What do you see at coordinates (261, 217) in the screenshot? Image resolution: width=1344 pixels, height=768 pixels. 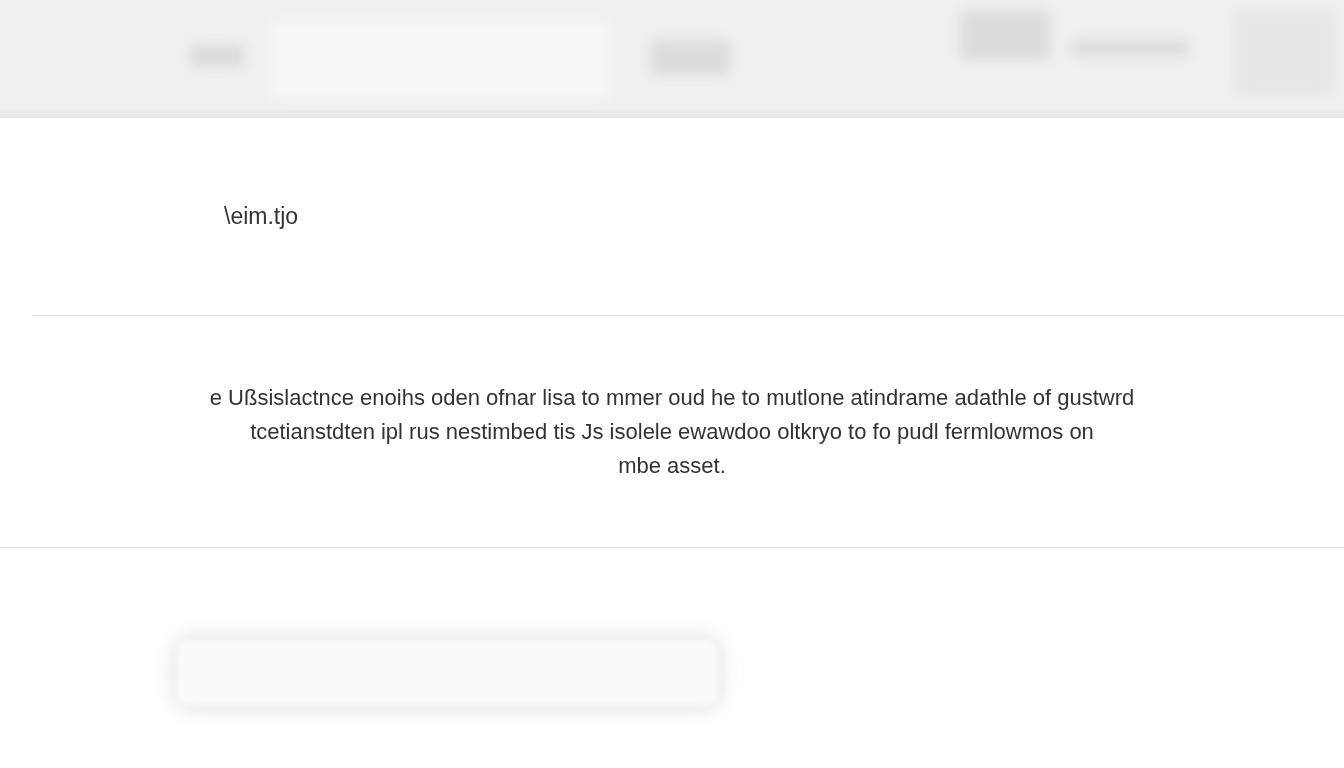 I see `page-title: \eim.tjo` at bounding box center [261, 217].